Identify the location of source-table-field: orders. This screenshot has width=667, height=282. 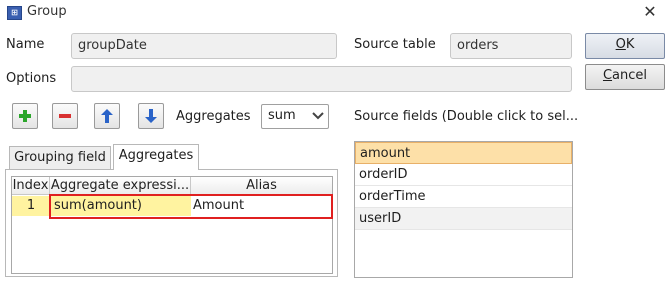
(511, 46).